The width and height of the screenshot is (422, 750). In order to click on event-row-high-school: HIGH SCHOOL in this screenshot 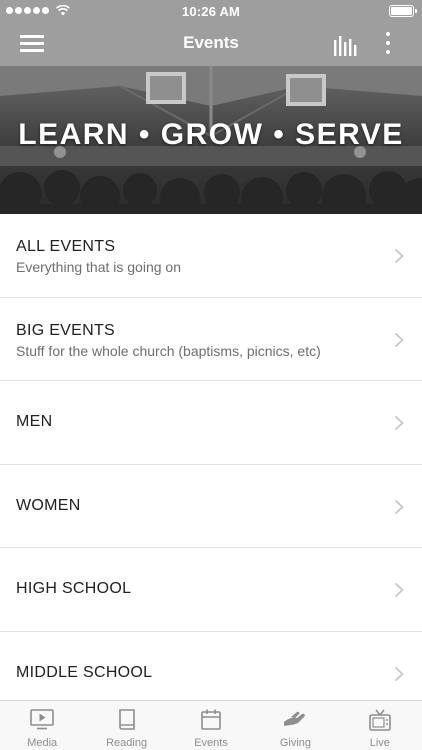, I will do `click(211, 590)`.